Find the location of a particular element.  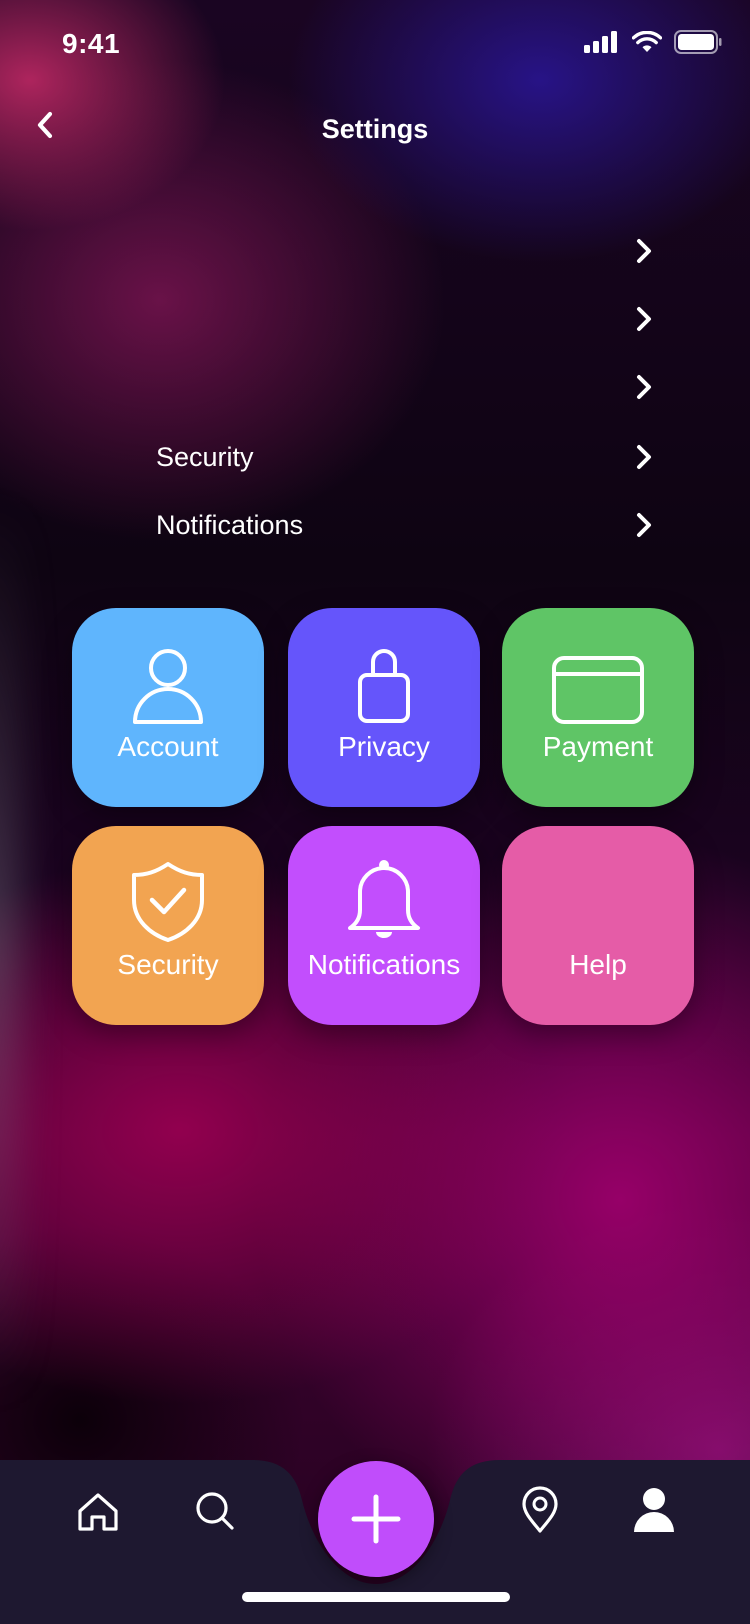

tab-home is located at coordinates (98, 1512).